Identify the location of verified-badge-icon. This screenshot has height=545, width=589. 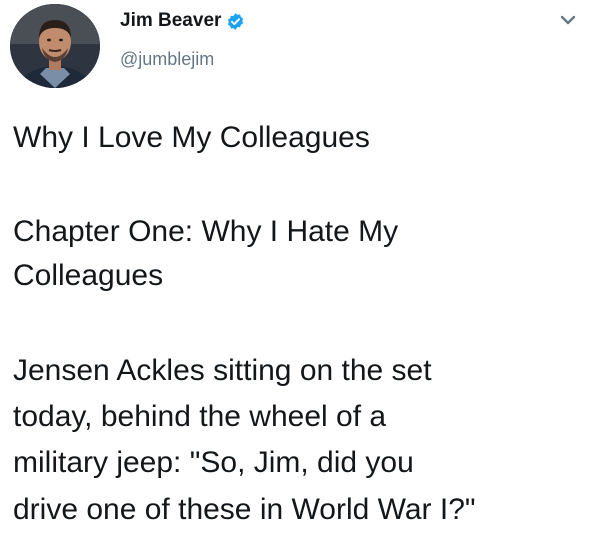
(235, 21).